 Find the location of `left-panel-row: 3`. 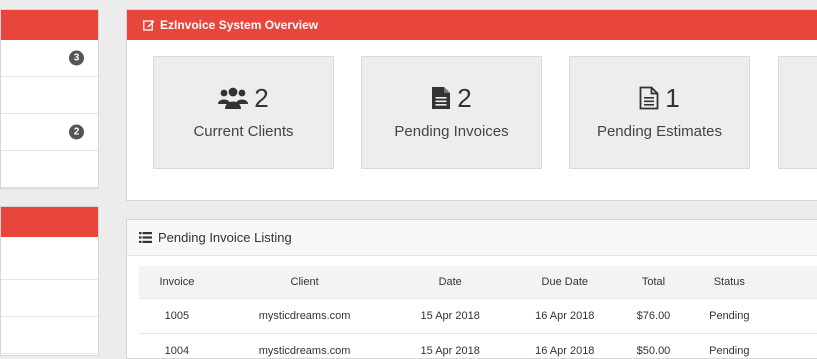

left-panel-row: 3 is located at coordinates (49, 58).